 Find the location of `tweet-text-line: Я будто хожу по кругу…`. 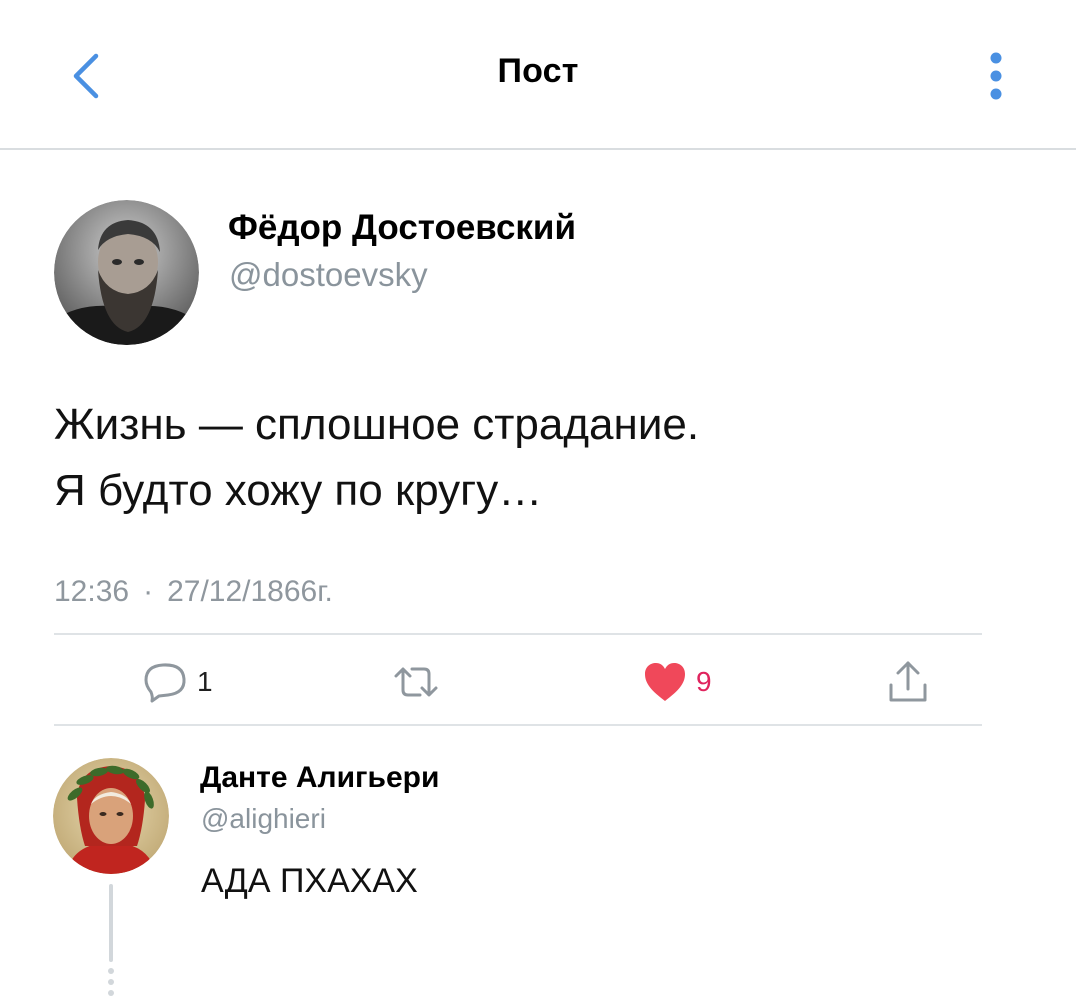

tweet-text-line: Я будто хожу по кругу… is located at coordinates (298, 490).